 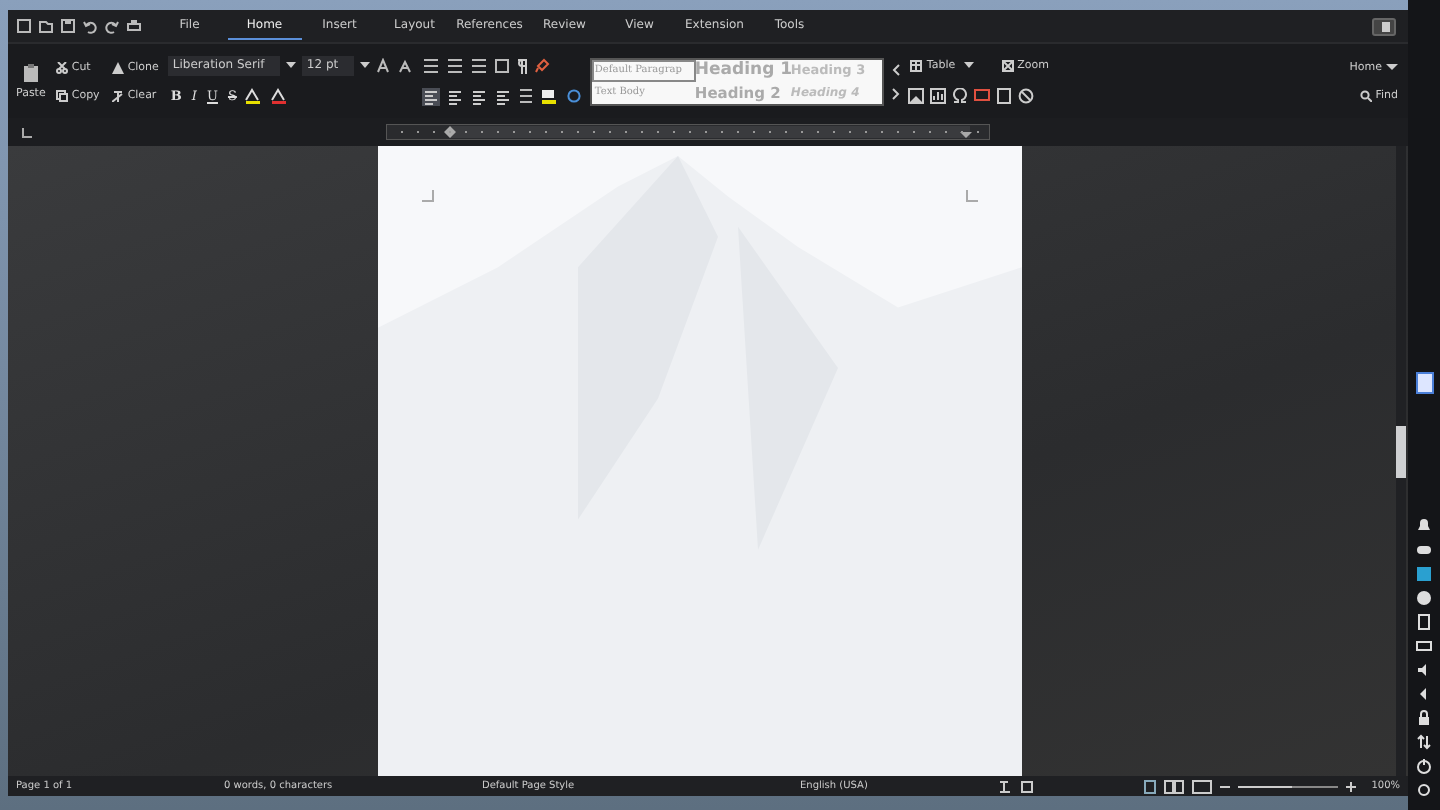 I want to click on grow-font-icon, so click(x=384, y=66).